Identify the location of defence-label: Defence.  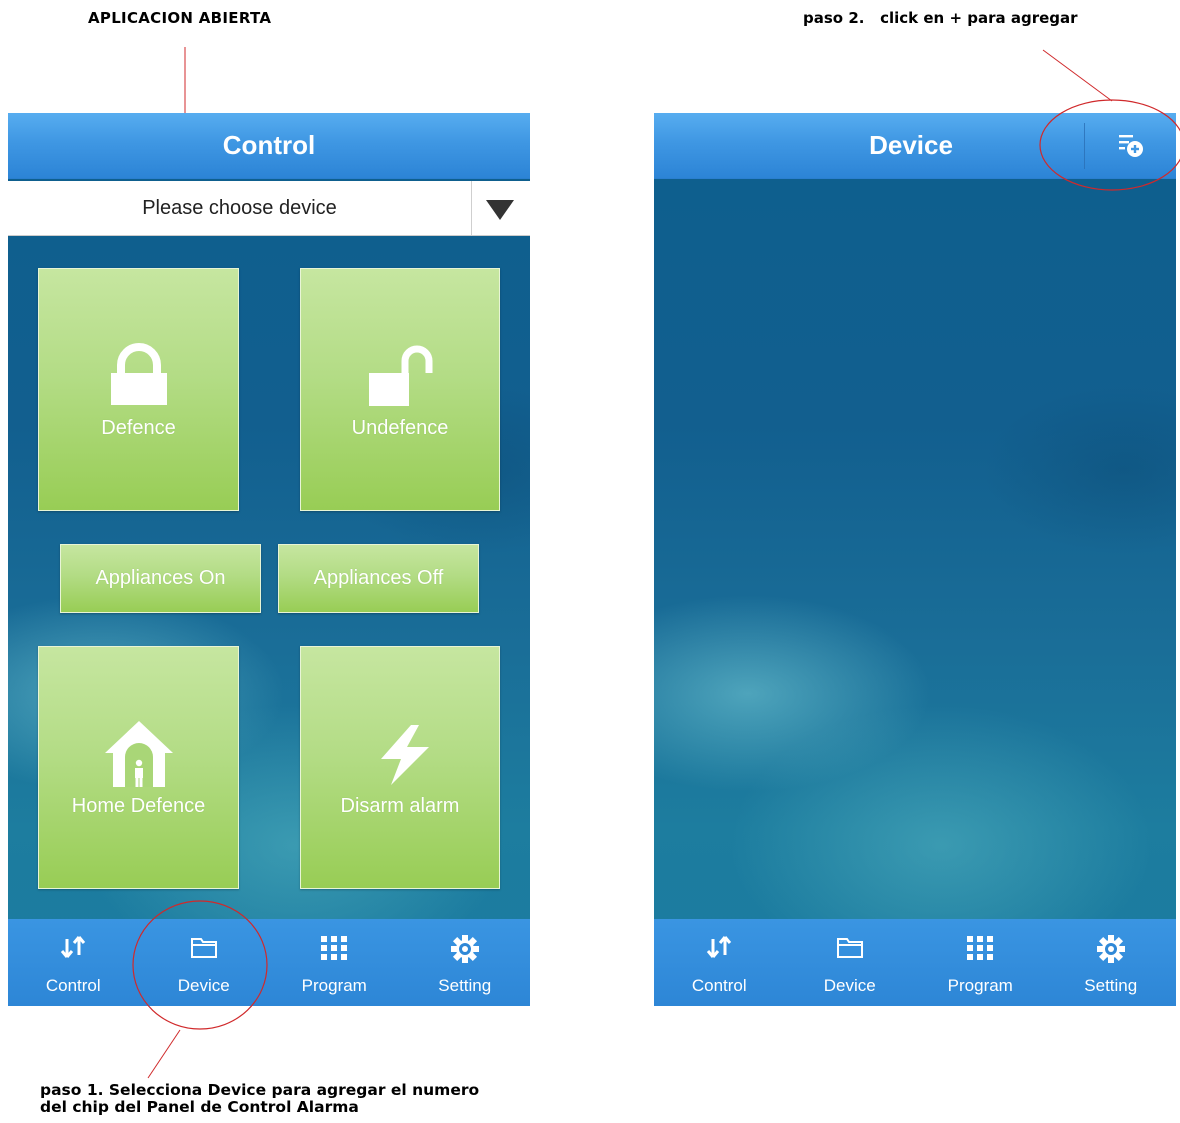
(138, 428).